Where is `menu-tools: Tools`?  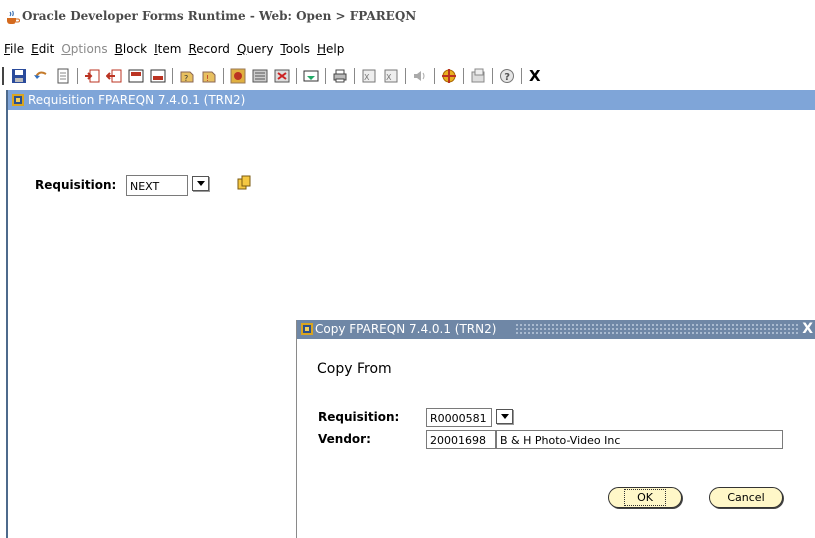
menu-tools: Tools is located at coordinates (295, 49).